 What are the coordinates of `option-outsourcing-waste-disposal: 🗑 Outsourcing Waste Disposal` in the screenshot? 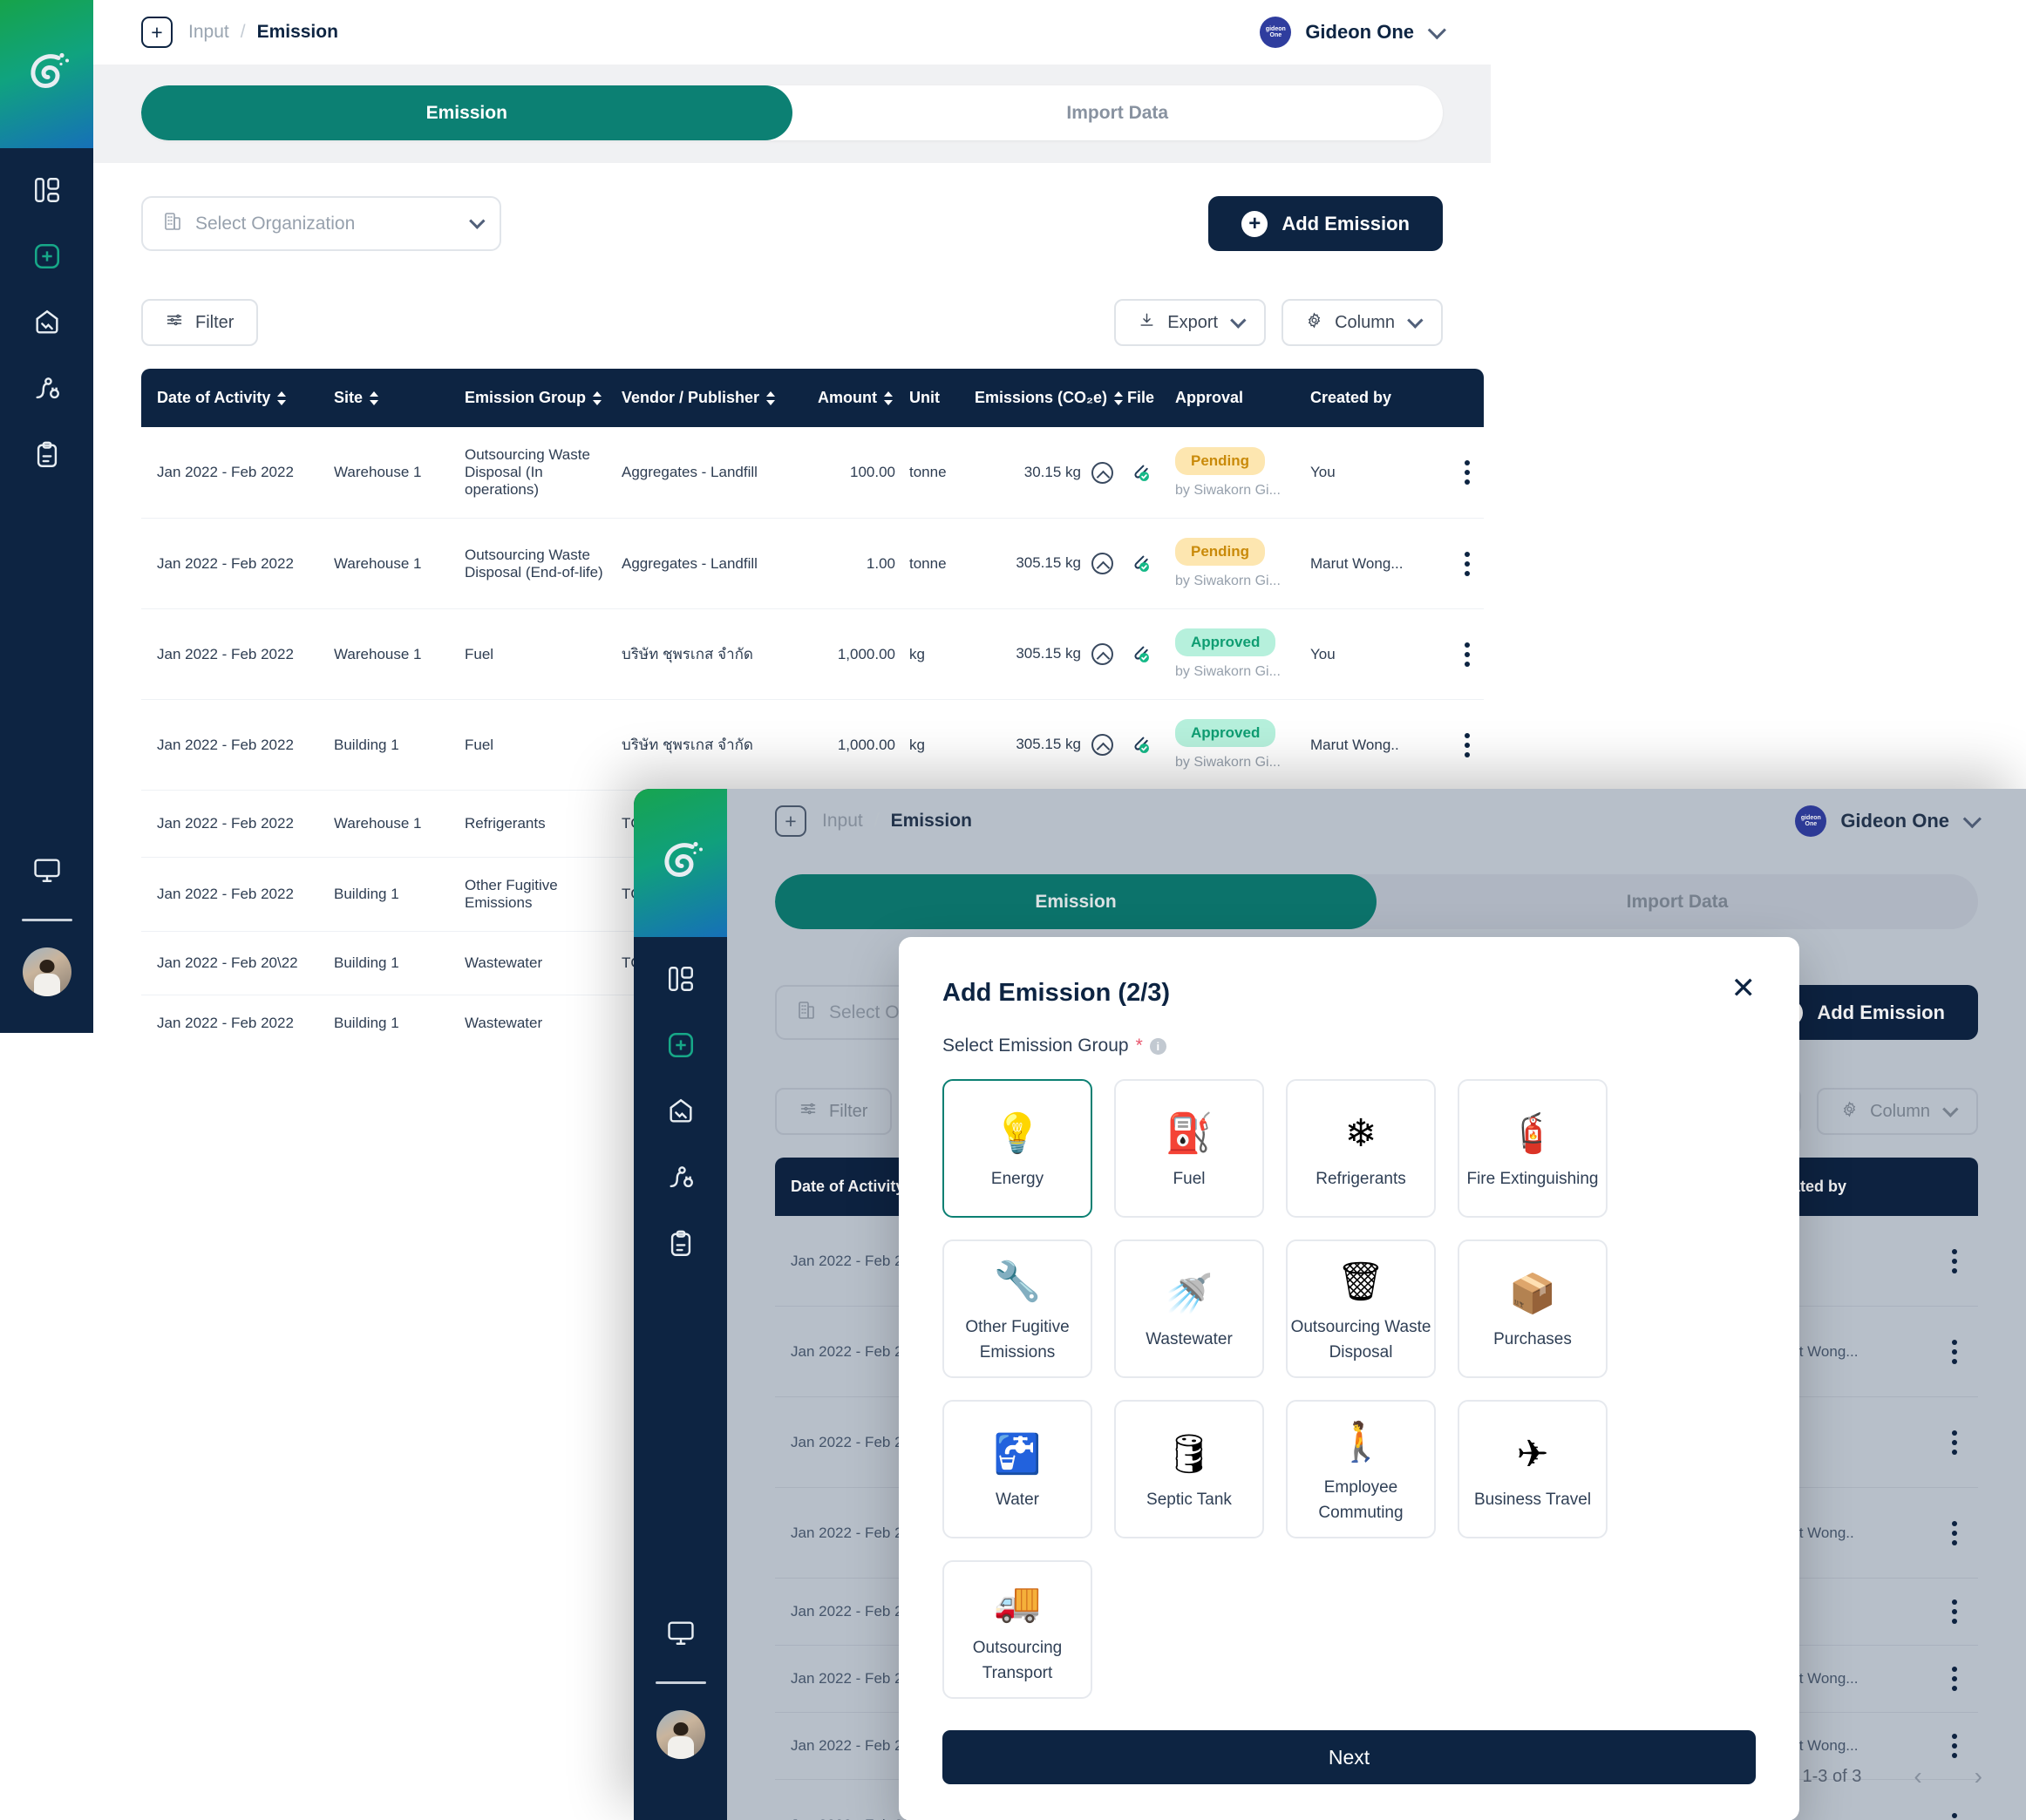 It's located at (1361, 1308).